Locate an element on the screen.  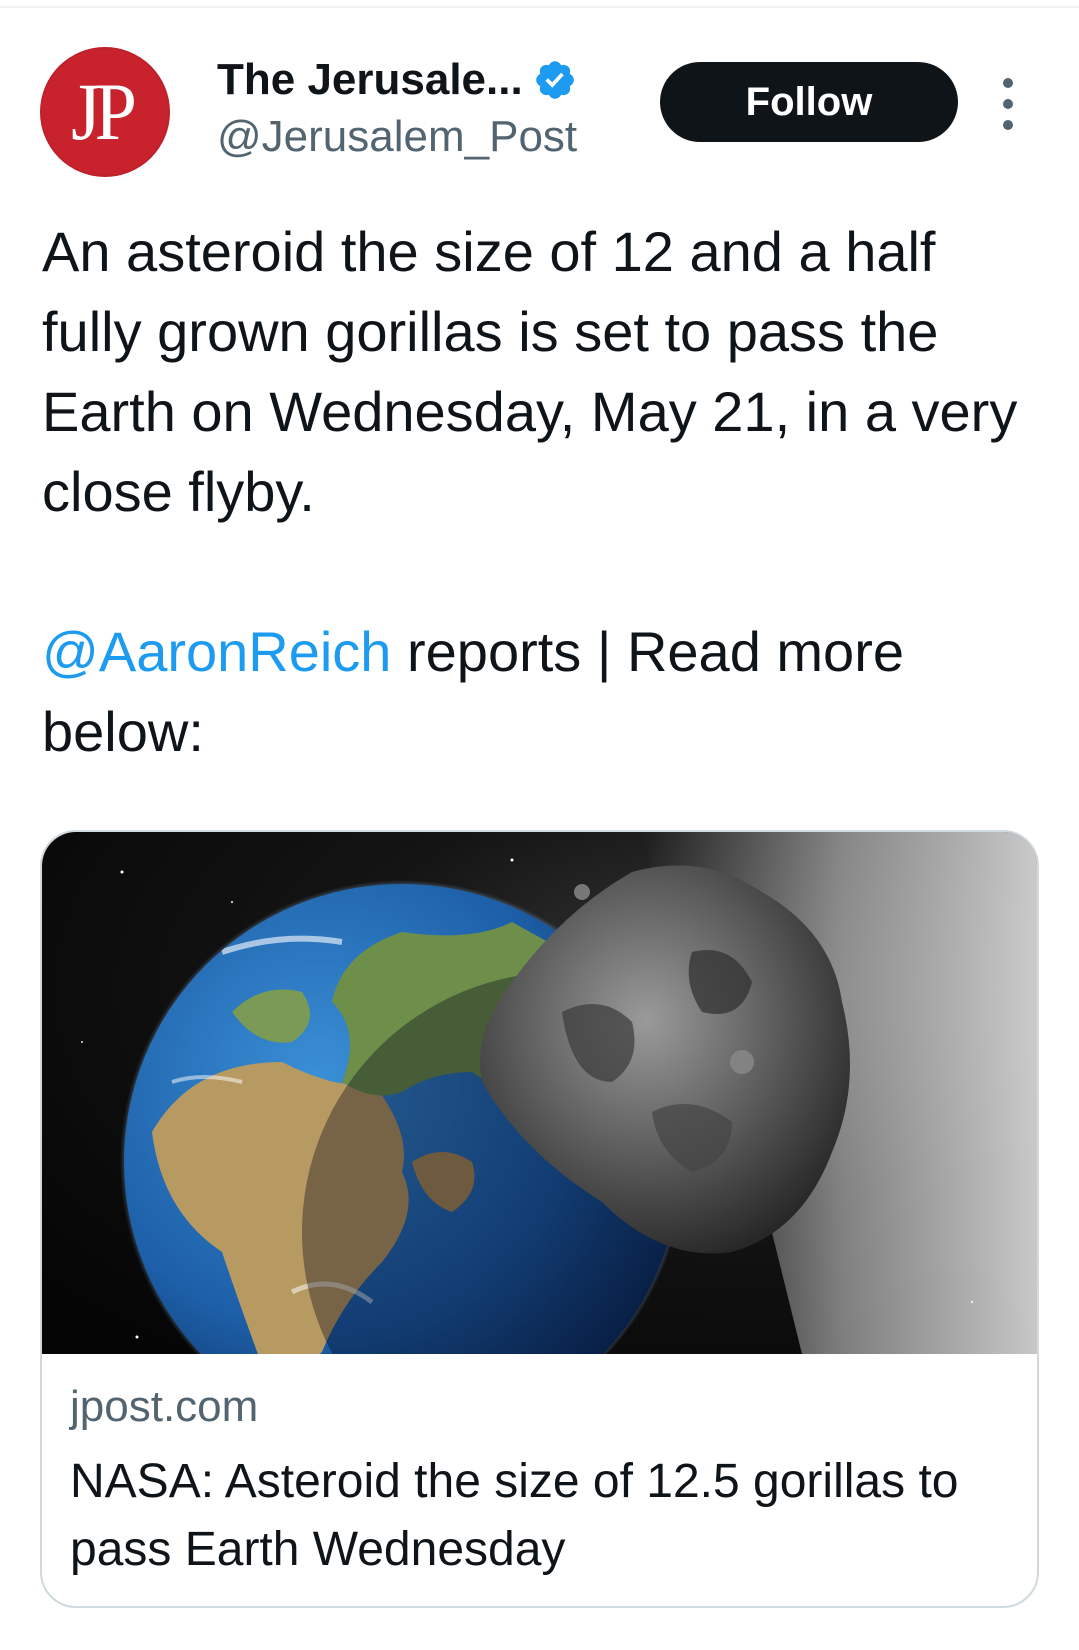
mention-link: @AaronReich is located at coordinates (216, 651).